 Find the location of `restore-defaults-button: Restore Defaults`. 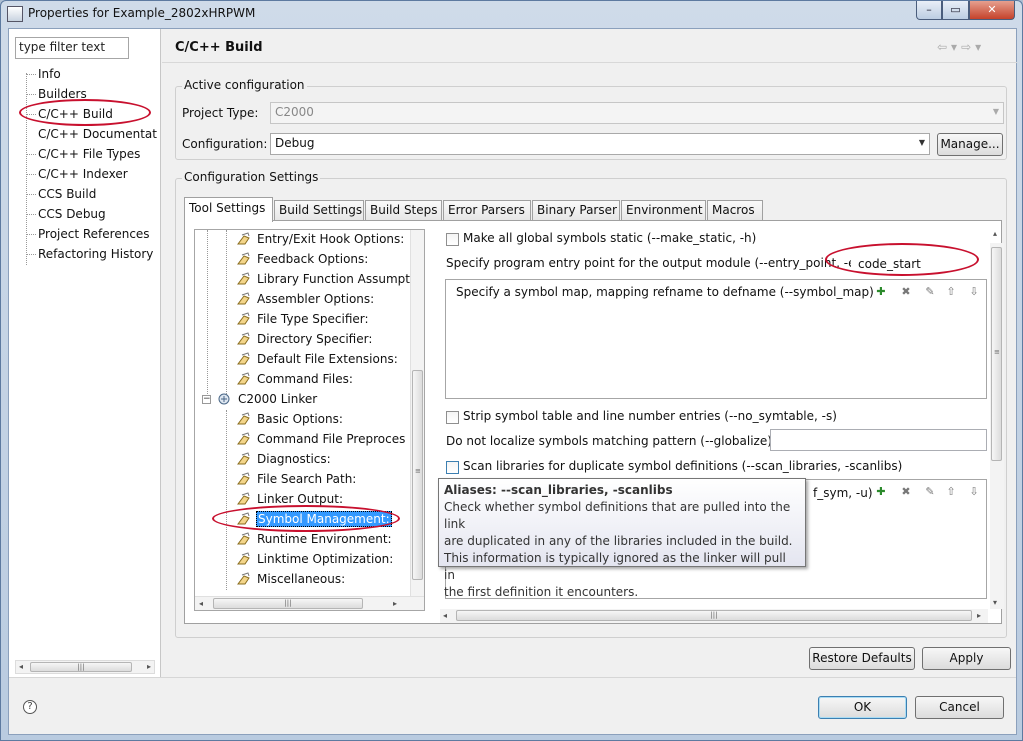

restore-defaults-button: Restore Defaults is located at coordinates (862, 658).